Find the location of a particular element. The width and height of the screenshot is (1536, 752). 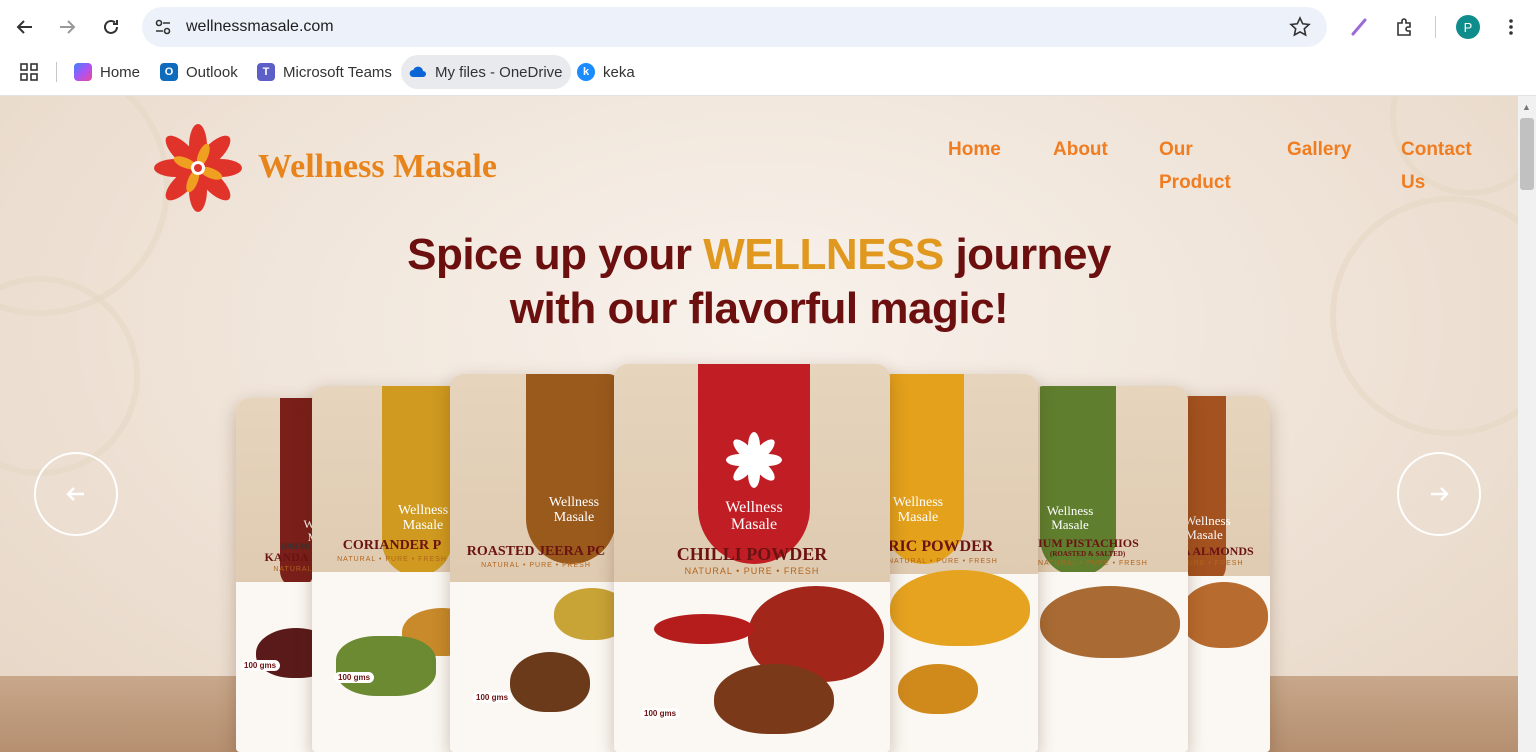

bookmark-onedrive: My files - OneDrive is located at coordinates (486, 72).